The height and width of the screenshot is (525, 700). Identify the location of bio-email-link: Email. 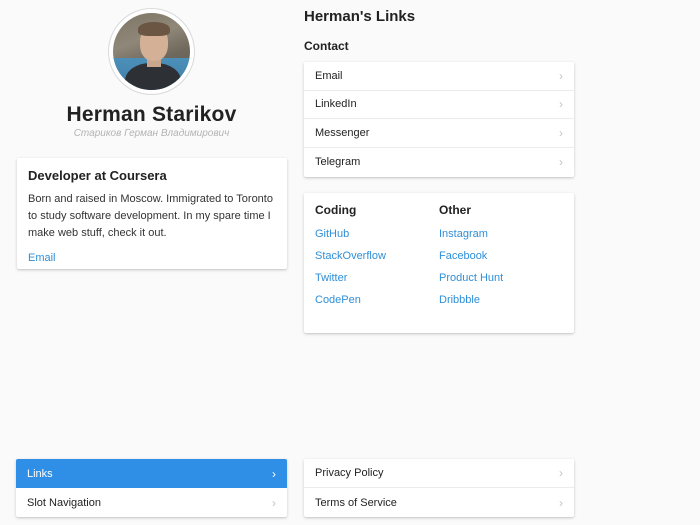
(42, 258).